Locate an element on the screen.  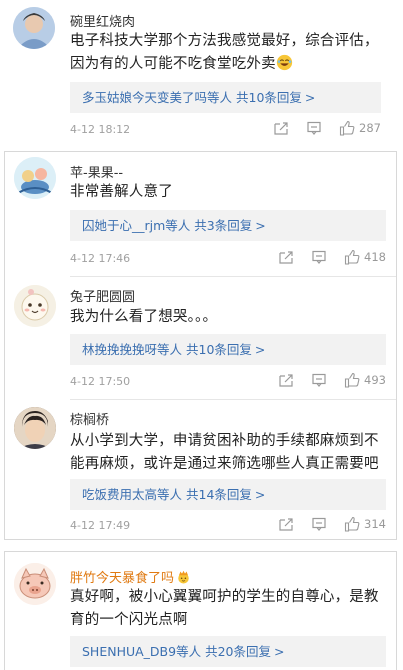
comment-text: 电子科技大学那个方法我感觉最好，综合评估，因为有的人可能不吃食堂吃外卖 is located at coordinates (227, 53).